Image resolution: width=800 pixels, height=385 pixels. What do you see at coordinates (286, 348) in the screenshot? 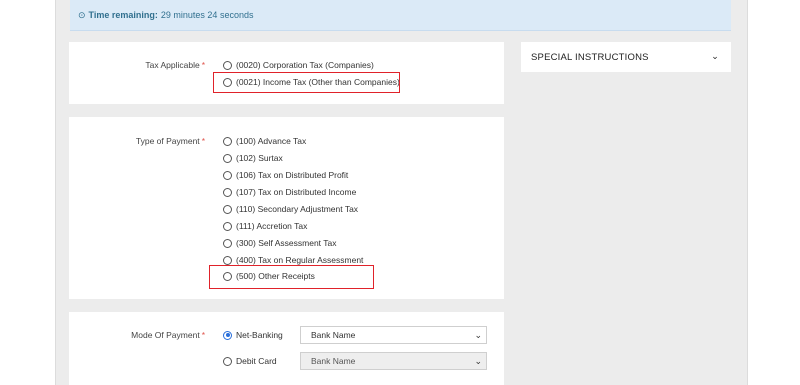
I see `mode-of-payment-panel` at bounding box center [286, 348].